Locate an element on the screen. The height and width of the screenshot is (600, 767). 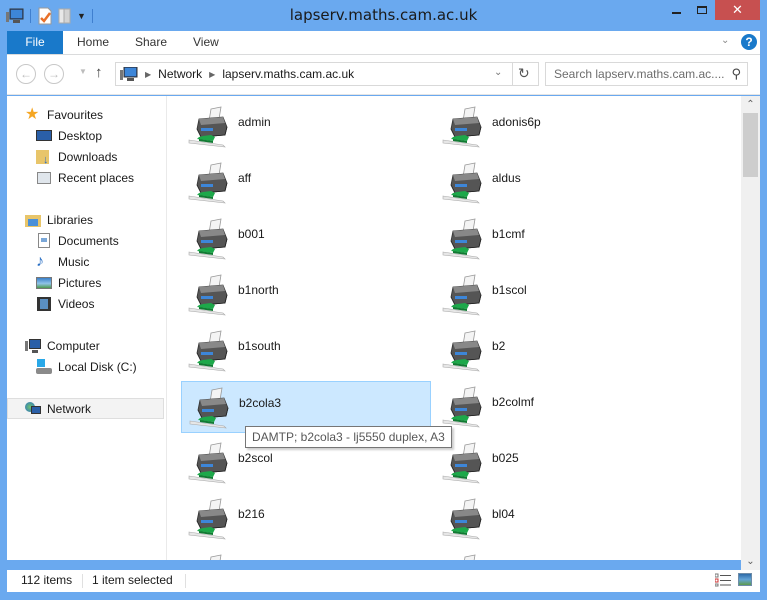
printer-item: bl04 is located at coordinates (560, 519).